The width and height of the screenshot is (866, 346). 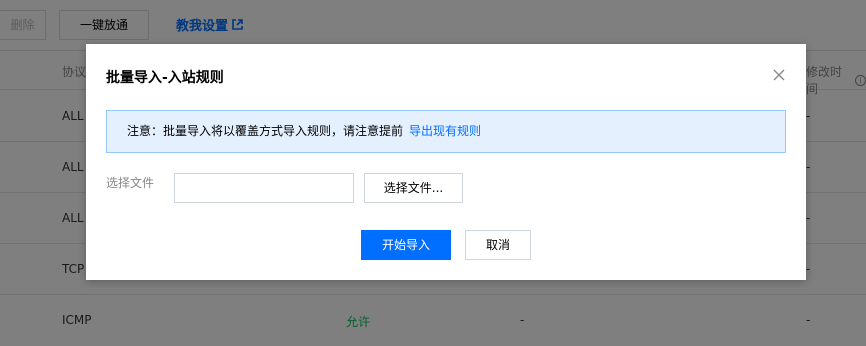 I want to click on cancel-button: 取消, so click(x=498, y=245).